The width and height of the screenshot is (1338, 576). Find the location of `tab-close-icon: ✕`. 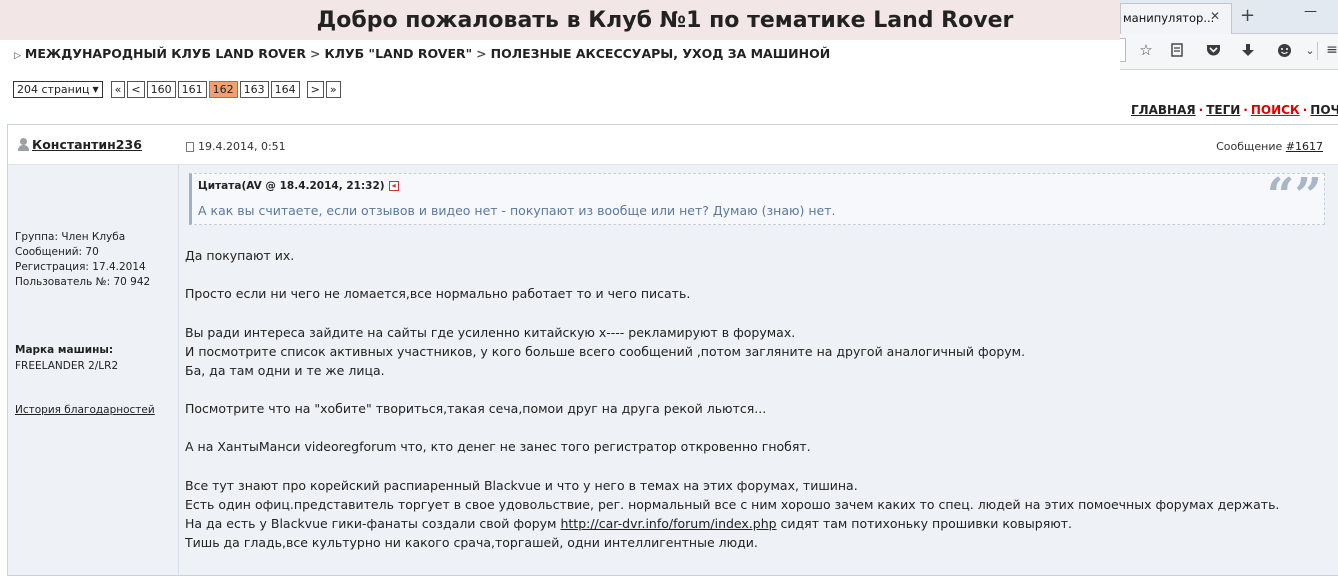

tab-close-icon: ✕ is located at coordinates (1215, 16).